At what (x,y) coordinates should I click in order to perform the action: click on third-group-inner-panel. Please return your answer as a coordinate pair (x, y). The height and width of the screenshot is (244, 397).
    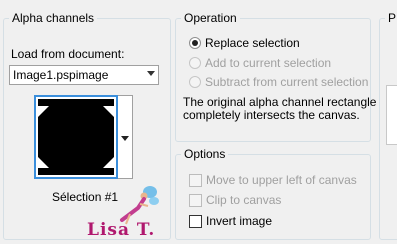
    Looking at the image, I should click on (391, 115).